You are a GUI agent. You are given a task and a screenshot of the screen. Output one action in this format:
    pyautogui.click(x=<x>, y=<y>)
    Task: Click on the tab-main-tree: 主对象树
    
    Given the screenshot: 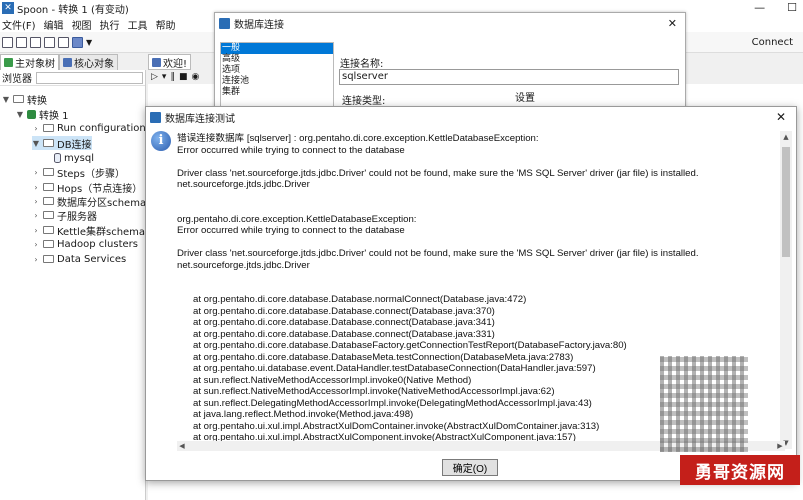 What is the action you would take?
    pyautogui.click(x=29, y=62)
    